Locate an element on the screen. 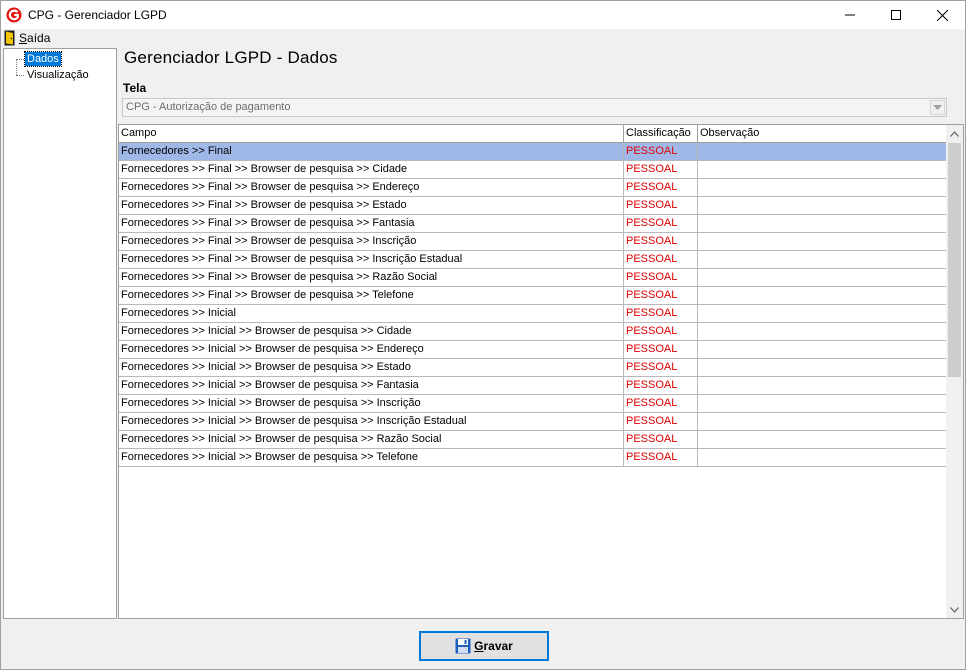 This screenshot has height=670, width=966. tree-item-dados: Dados is located at coordinates (43, 59).